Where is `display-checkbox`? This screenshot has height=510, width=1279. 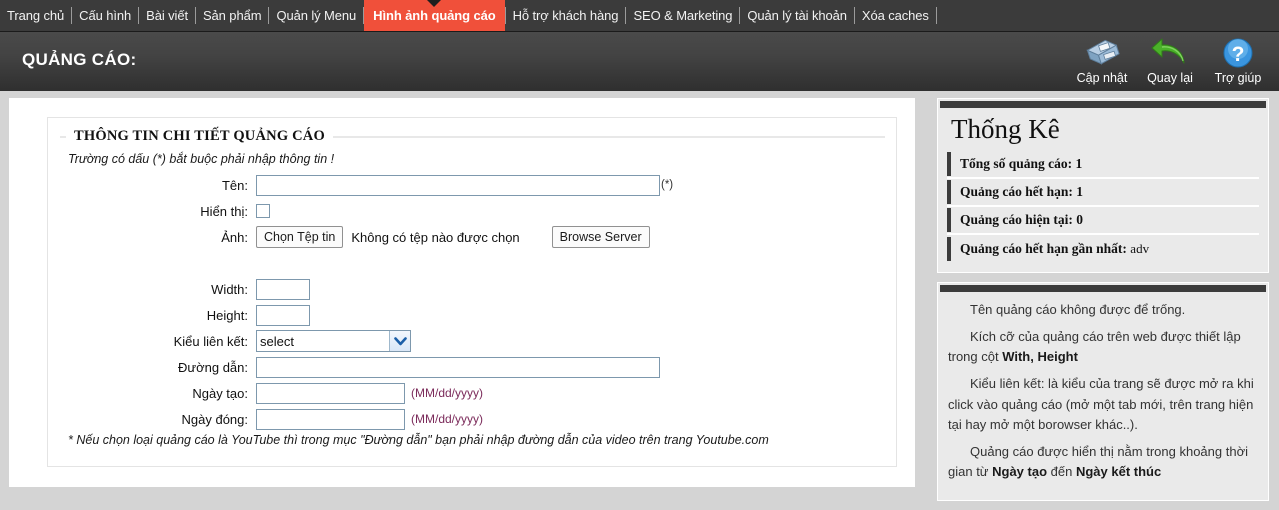 display-checkbox is located at coordinates (263, 211).